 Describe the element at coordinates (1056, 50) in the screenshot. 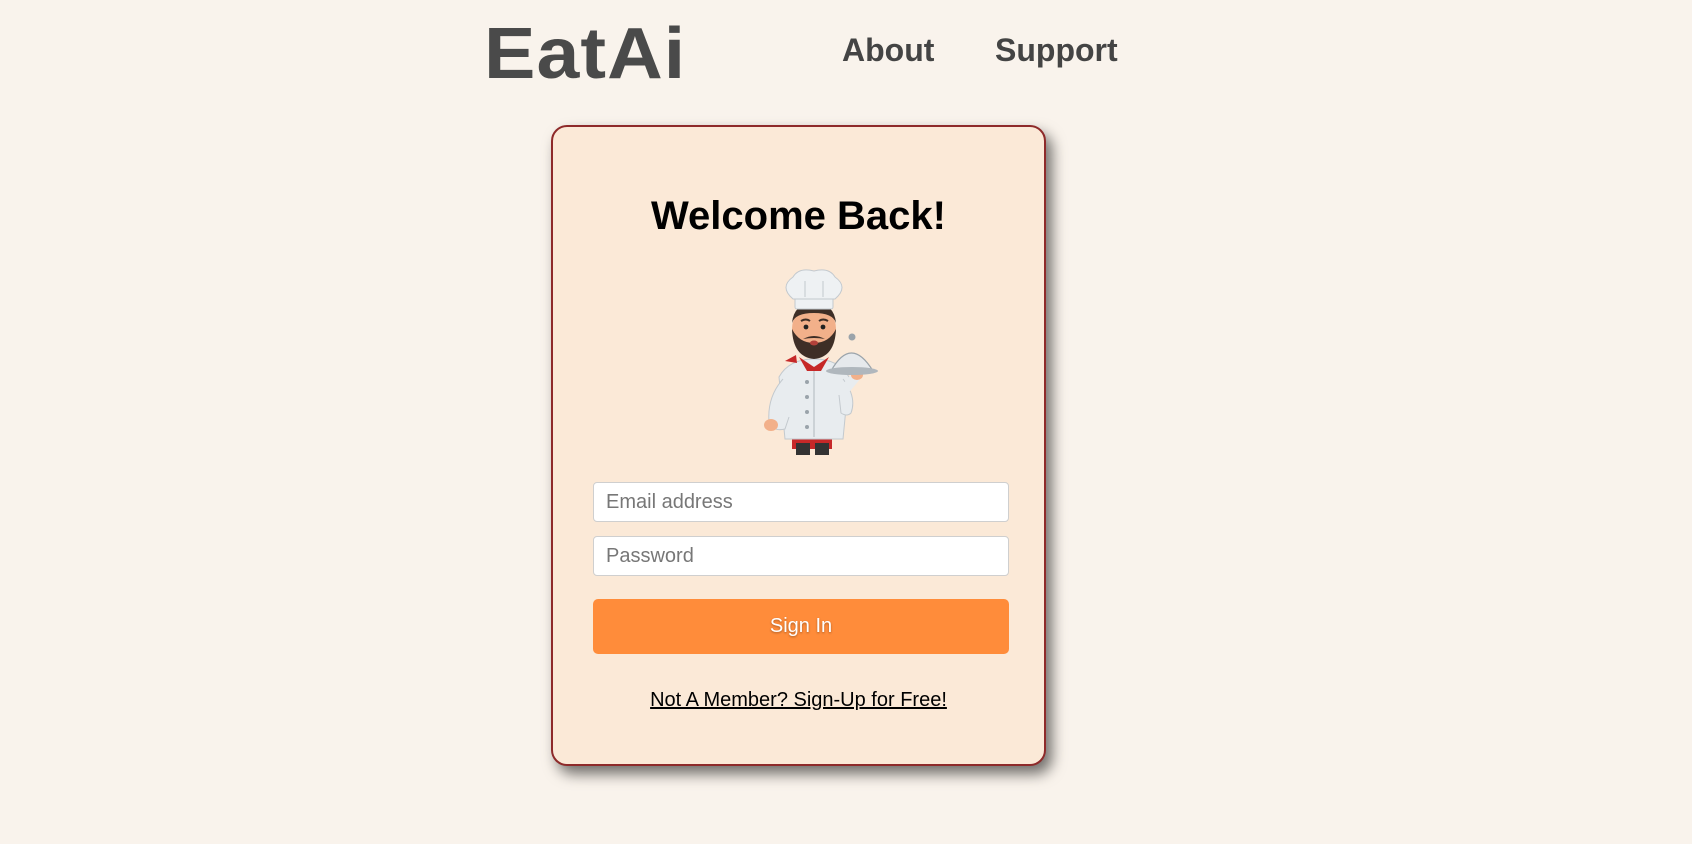

I see `nav-support-link: Support` at that location.